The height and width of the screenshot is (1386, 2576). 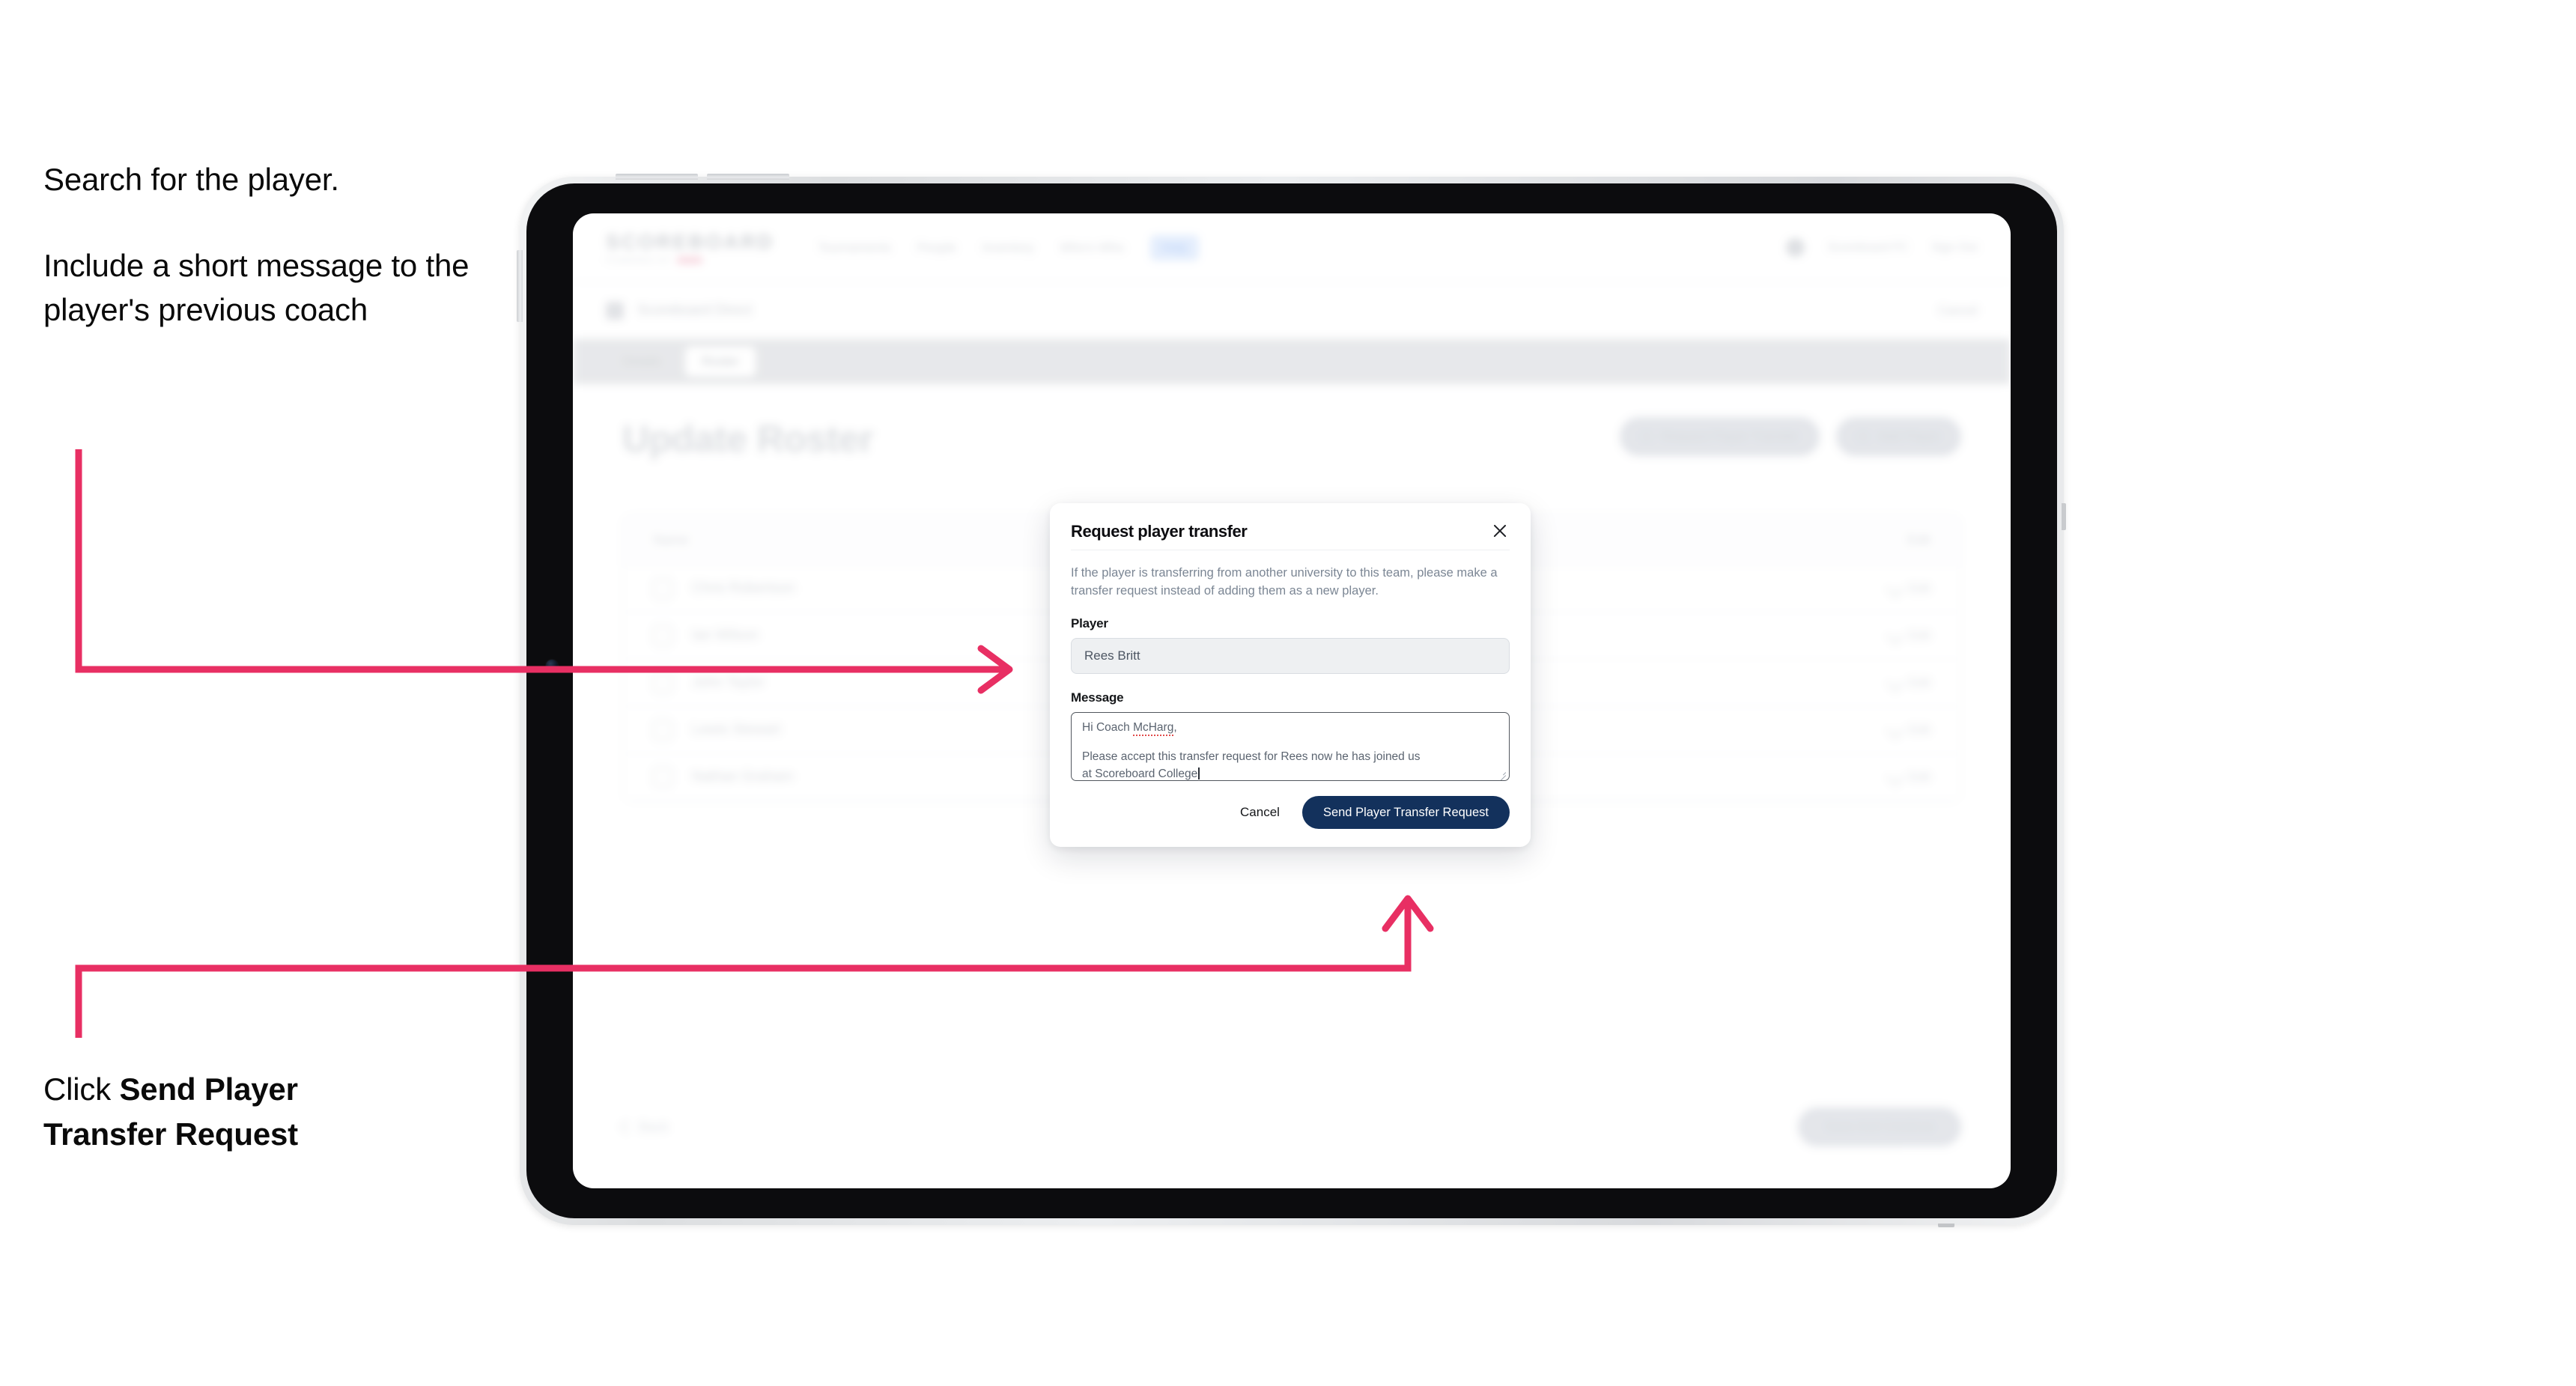 I want to click on add-player-button: Add Player, so click(x=1898, y=437).